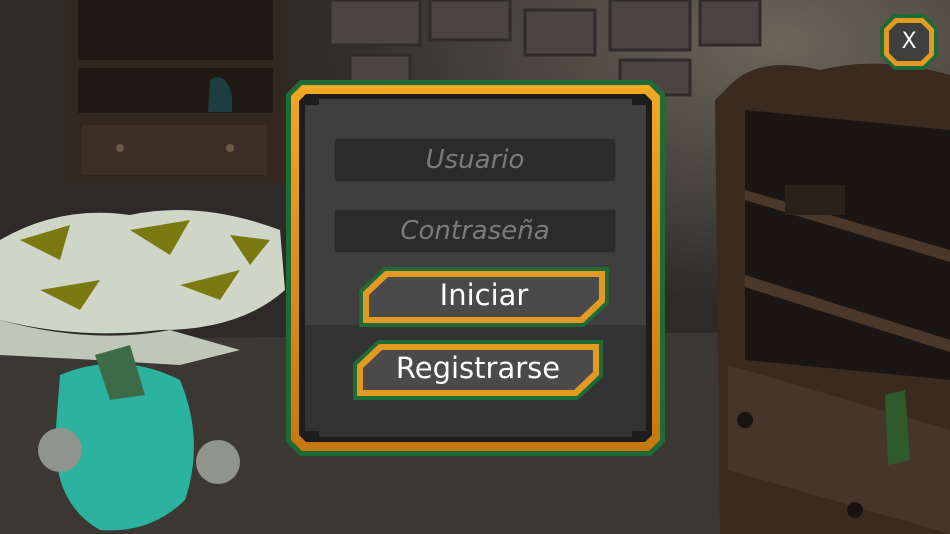  I want to click on register-button-label: Registrarse, so click(478, 368).